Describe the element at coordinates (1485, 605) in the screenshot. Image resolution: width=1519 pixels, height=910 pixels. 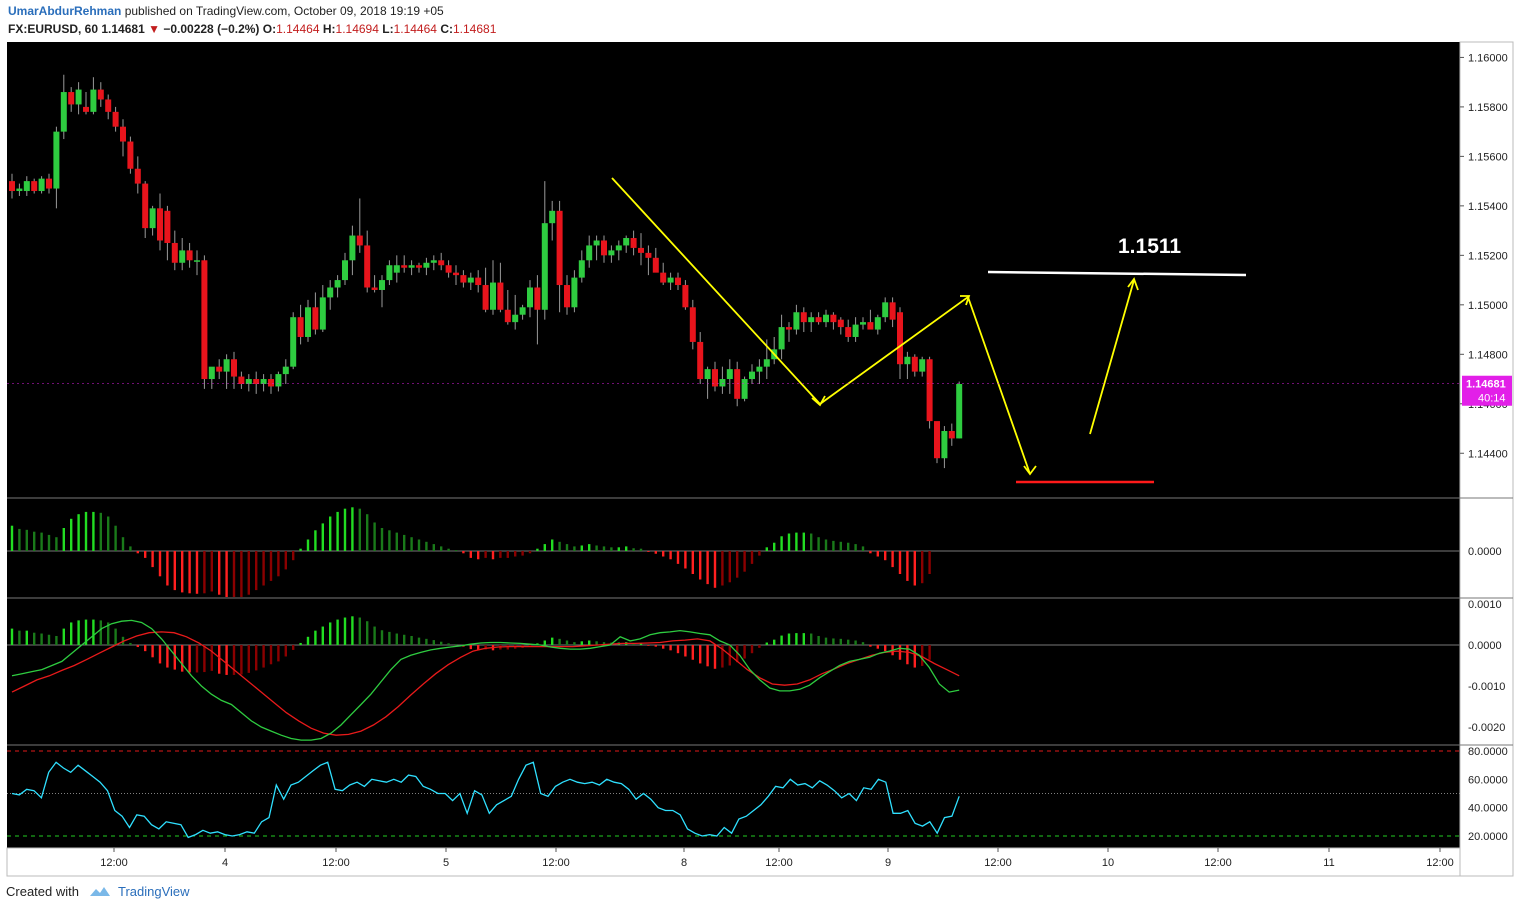
I see `macd-tick-label: 0.0010` at that location.